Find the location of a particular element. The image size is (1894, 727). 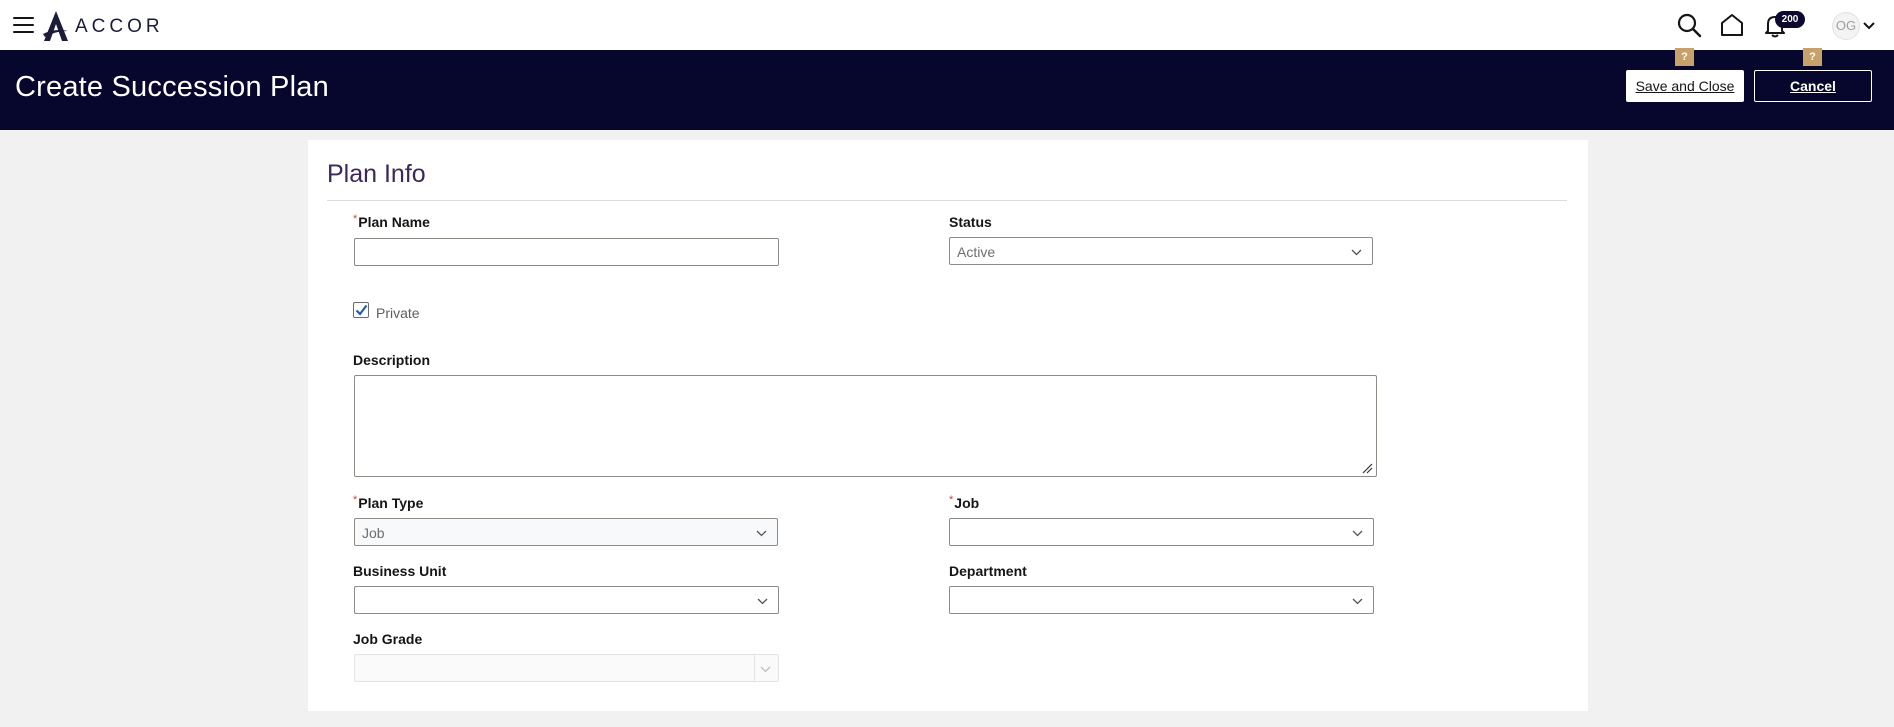

job-grade-select is located at coordinates (566, 668).